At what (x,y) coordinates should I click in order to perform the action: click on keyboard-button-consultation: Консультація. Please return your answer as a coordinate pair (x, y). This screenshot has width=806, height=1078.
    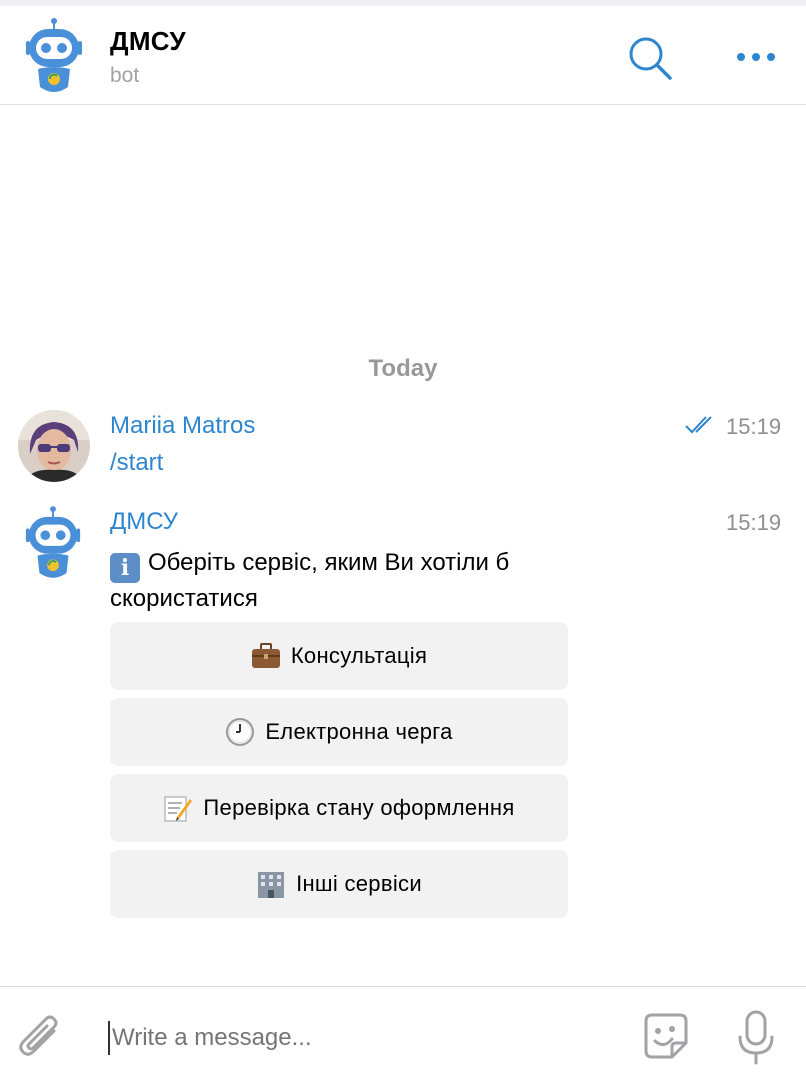
    Looking at the image, I should click on (339, 656).